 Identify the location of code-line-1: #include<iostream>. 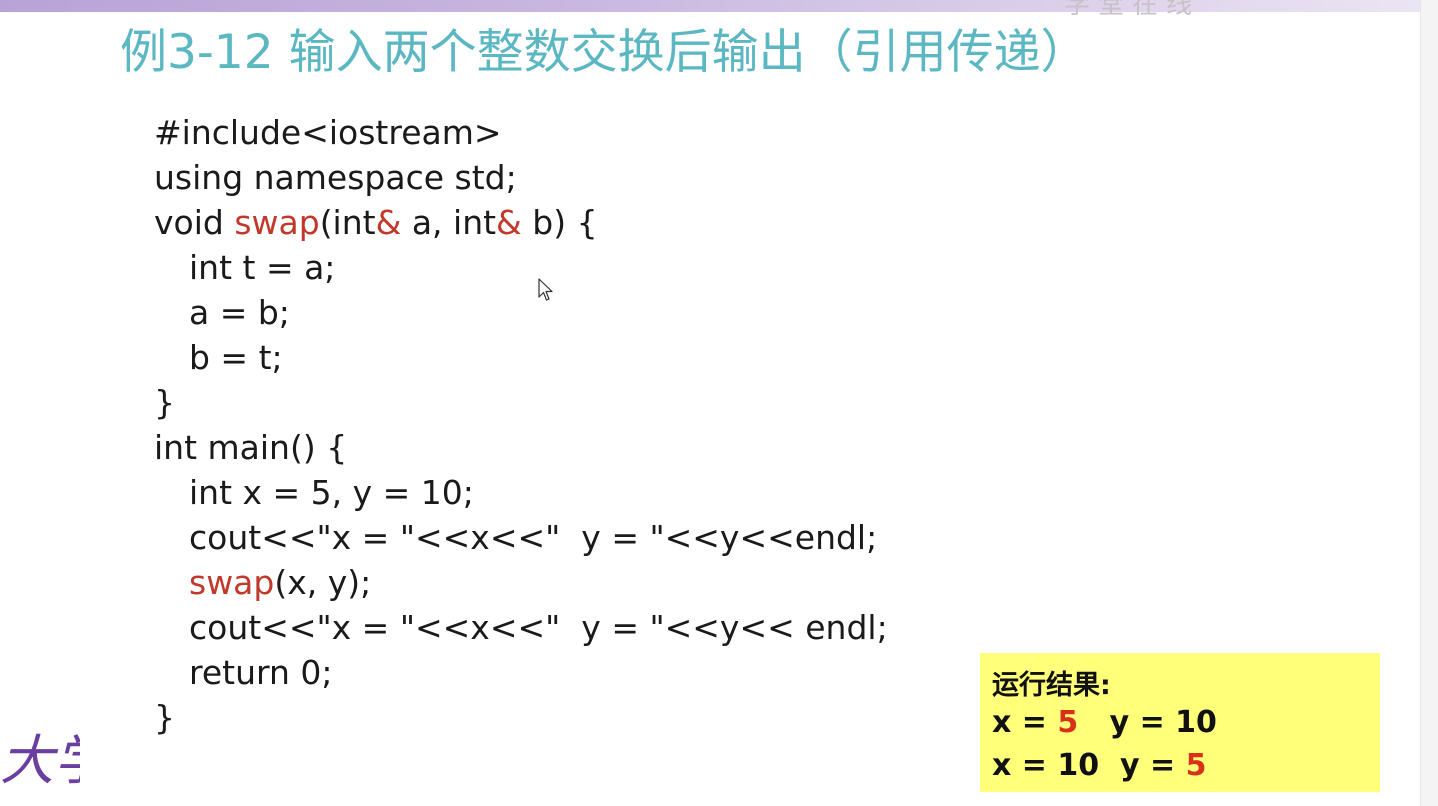
(328, 132).